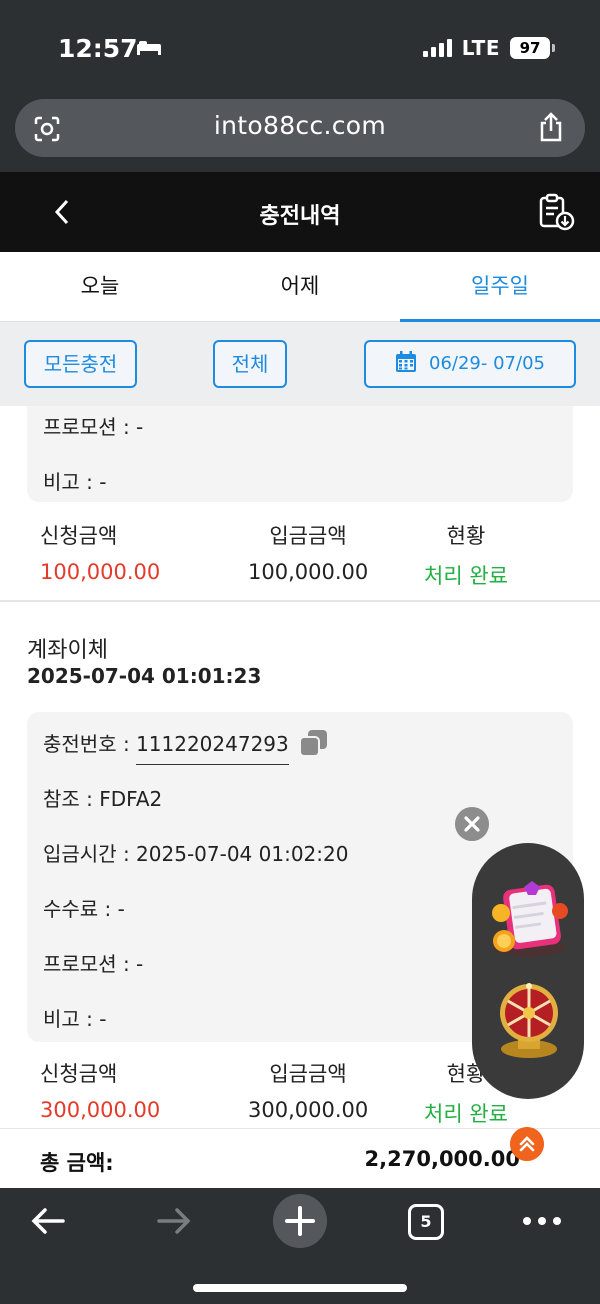 This screenshot has height=1304, width=600. I want to click on total-amount-bar: 총 금액: 2,270,000.00, so click(300, 1157).